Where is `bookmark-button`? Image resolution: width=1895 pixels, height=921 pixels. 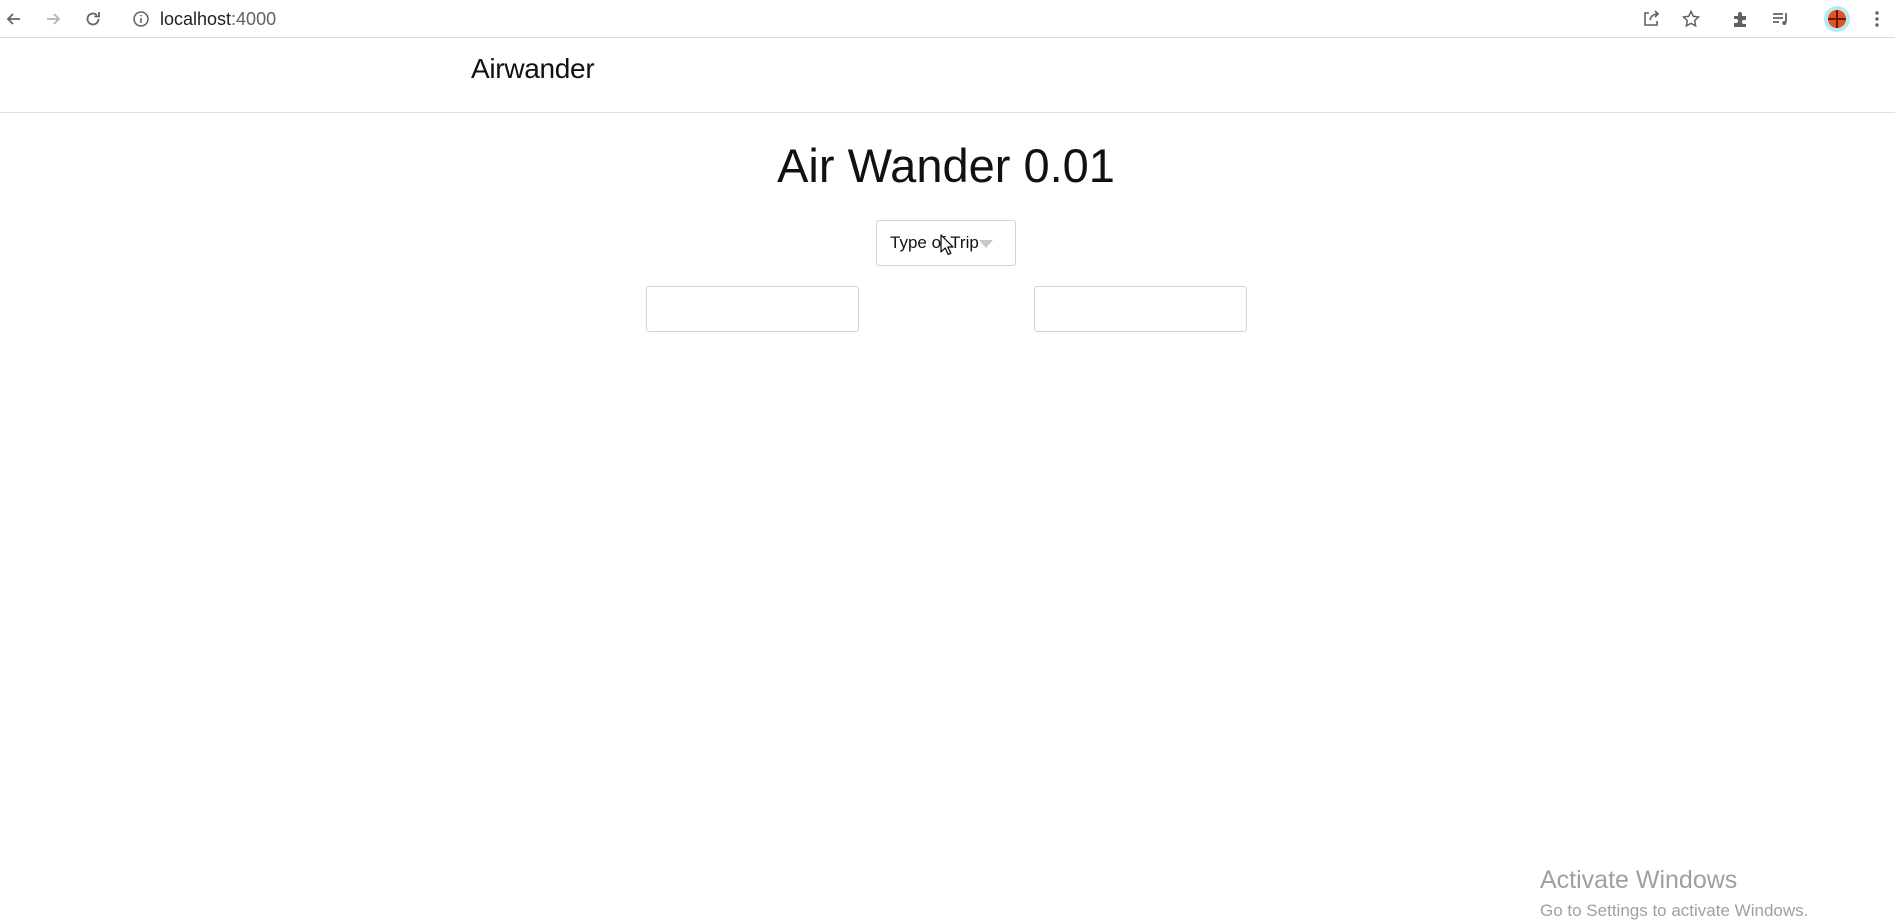 bookmark-button is located at coordinates (1691, 19).